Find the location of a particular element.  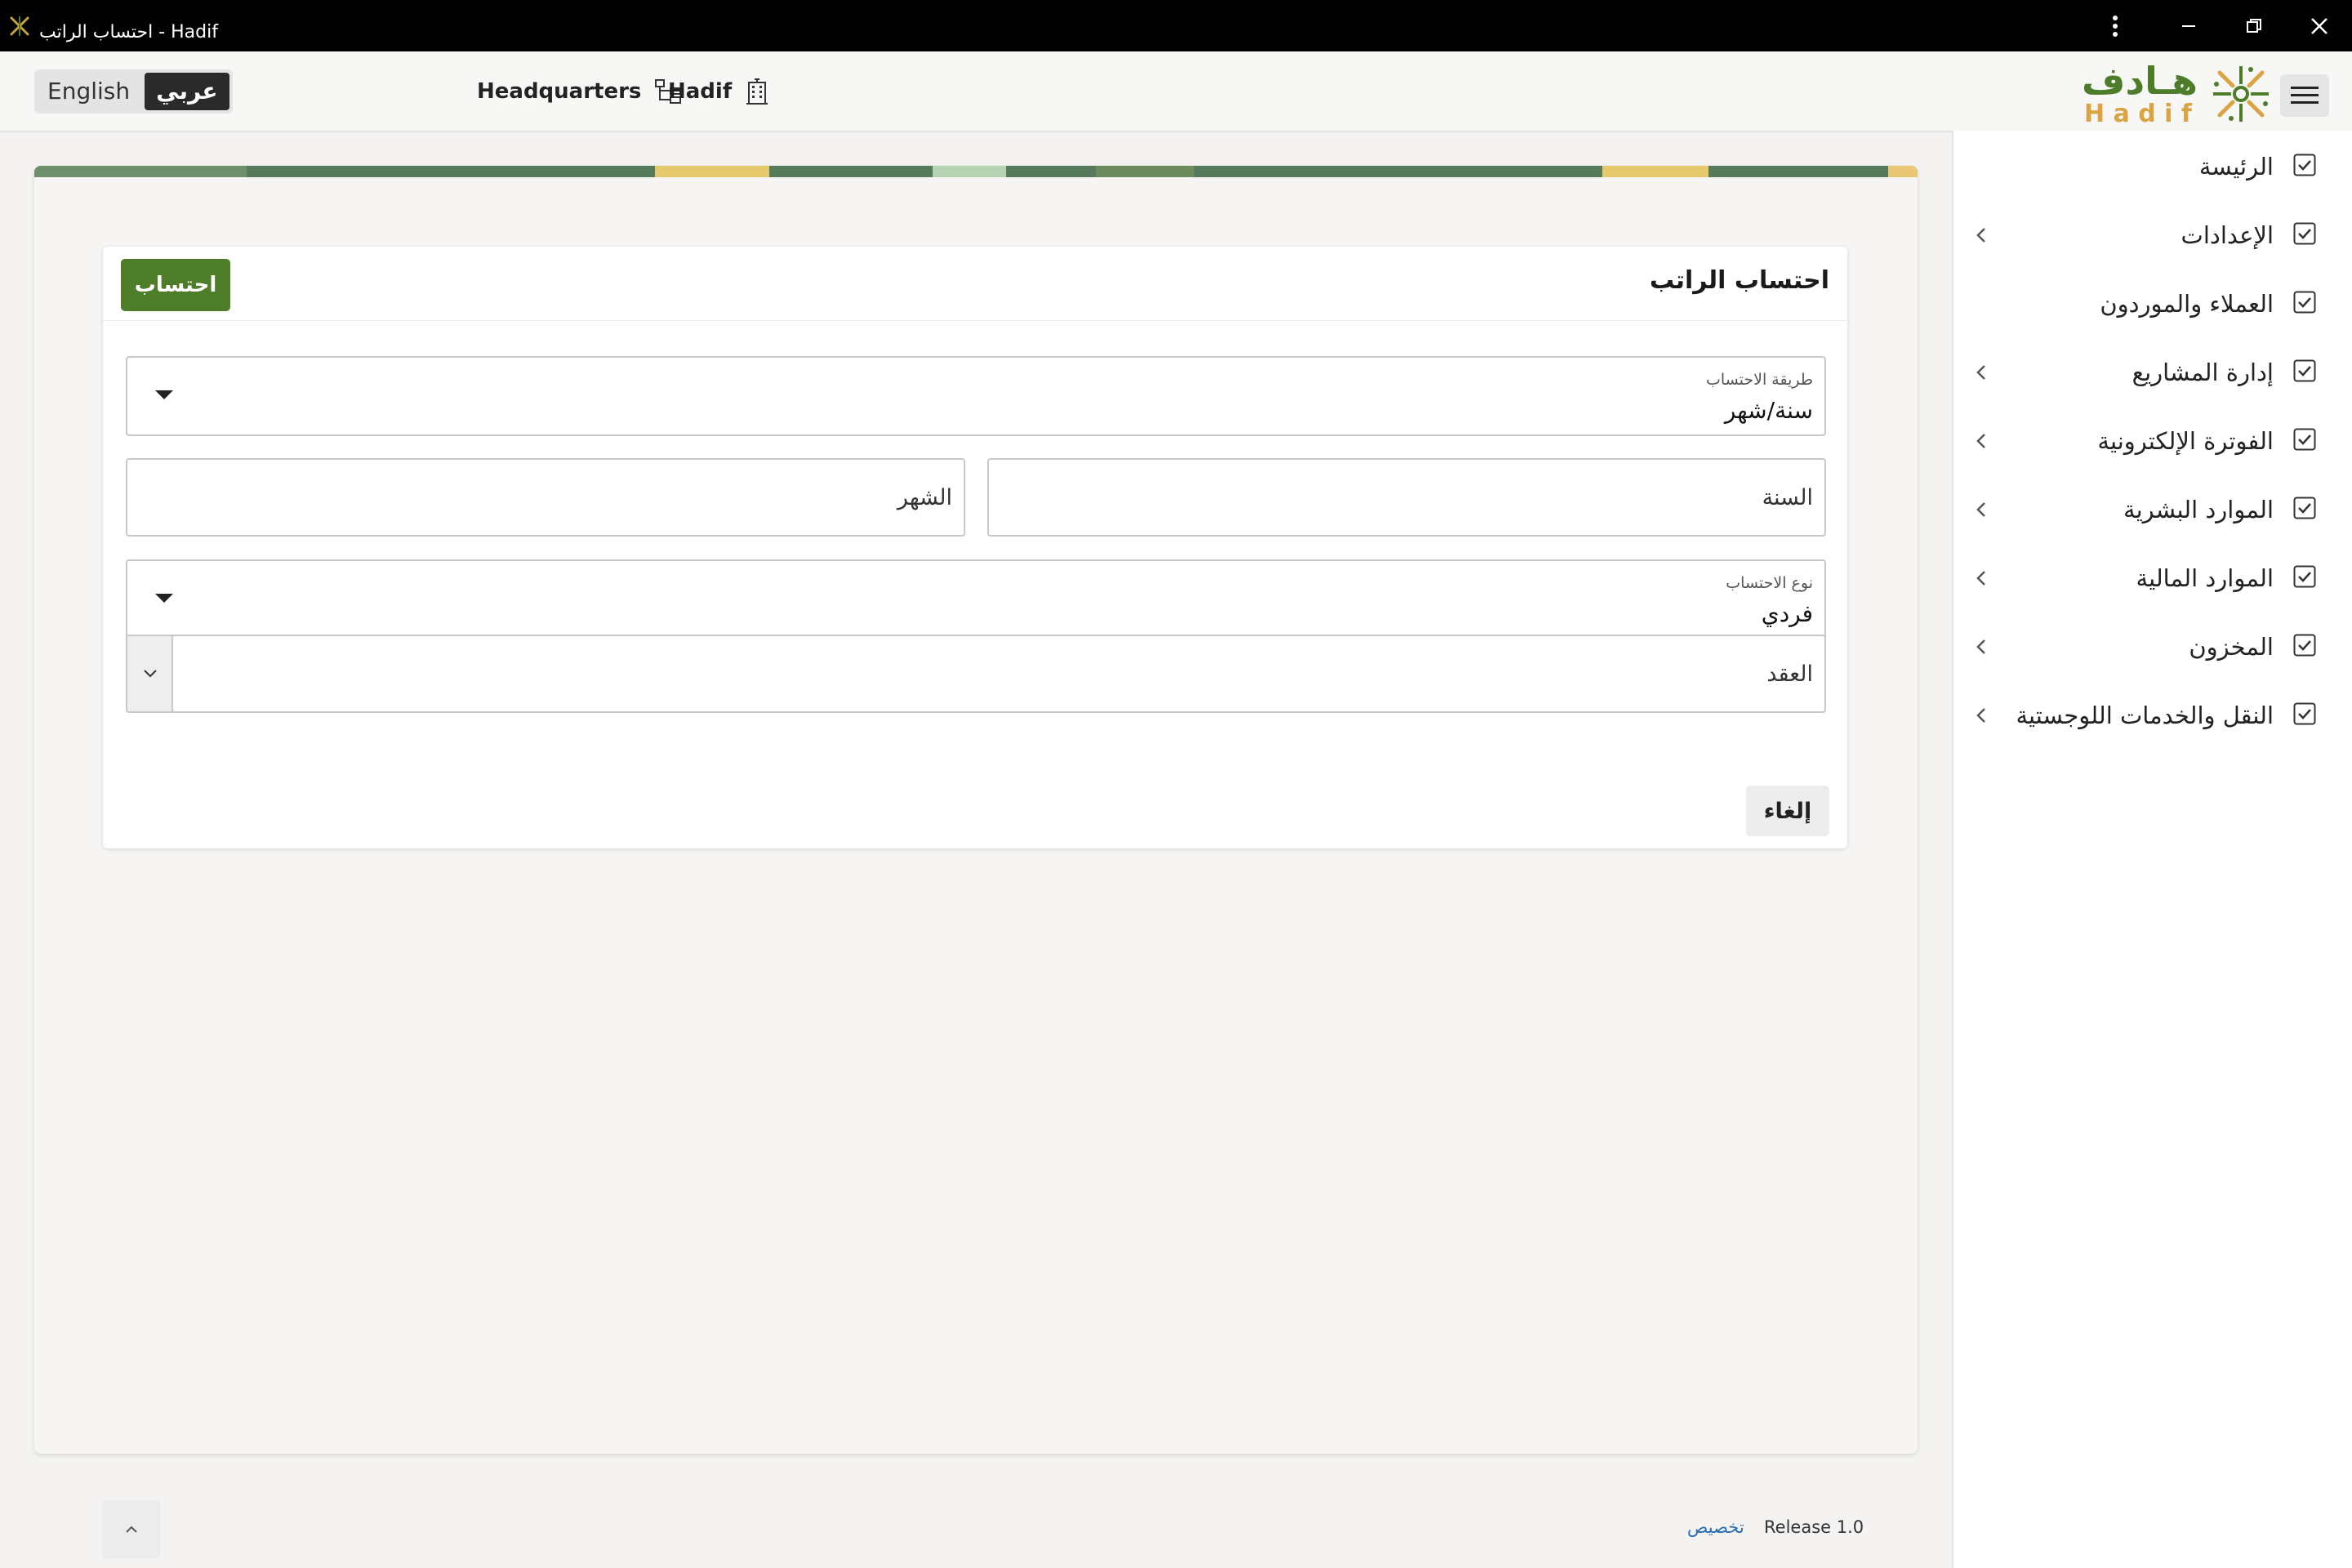

year-placeholder: السنة is located at coordinates (1787, 497).